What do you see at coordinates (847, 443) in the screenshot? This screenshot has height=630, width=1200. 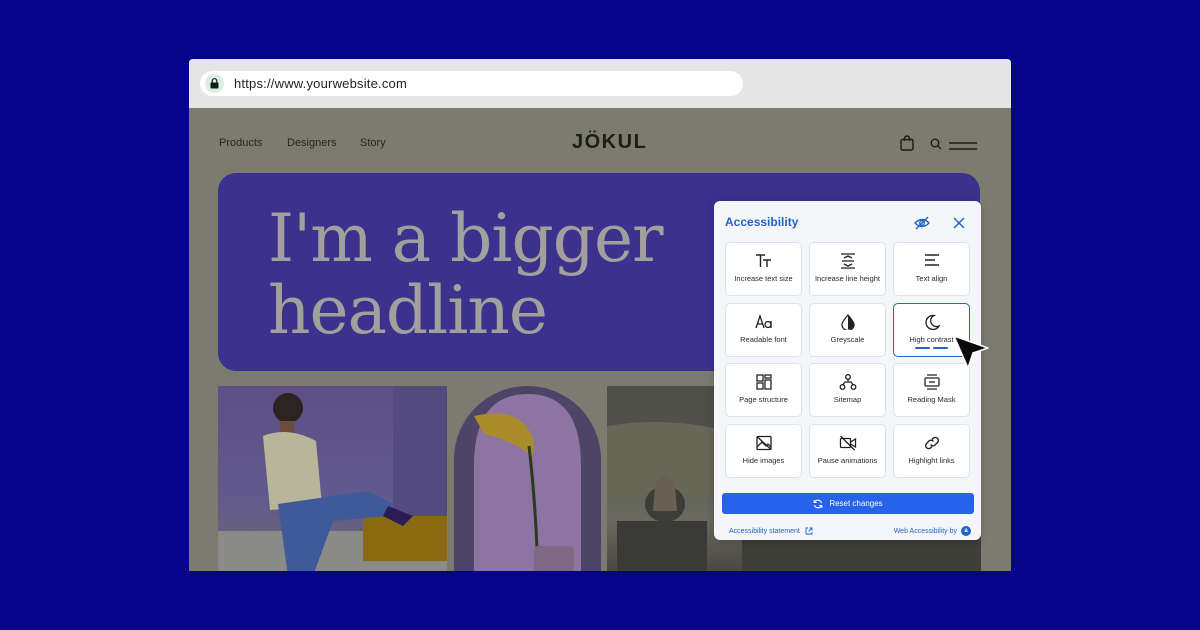 I see `pause-animations-icon` at bounding box center [847, 443].